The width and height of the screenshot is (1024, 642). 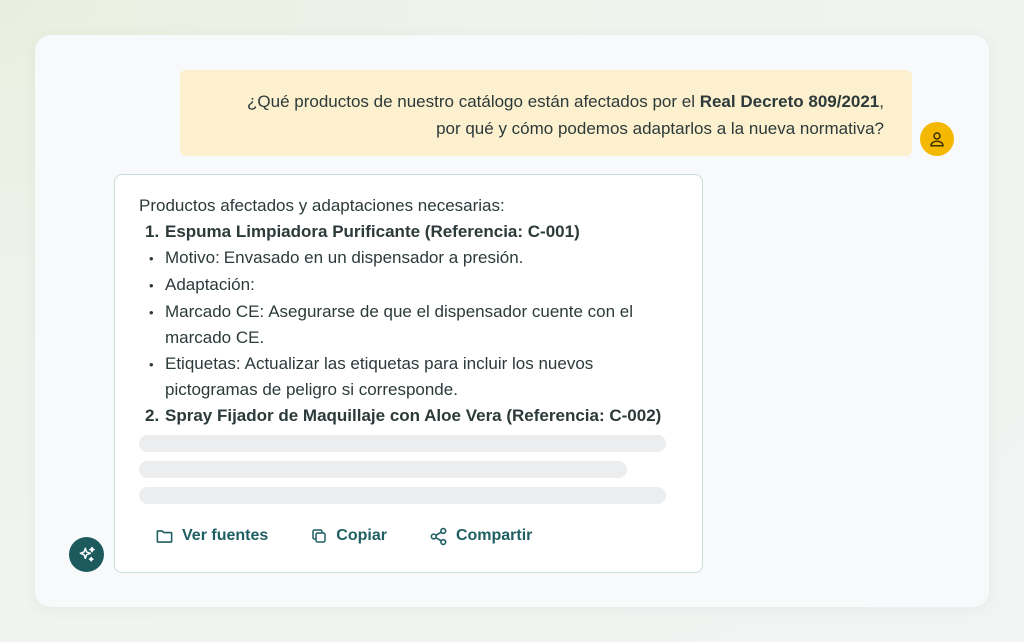 I want to click on answer-actions: Ver fuentes Copiar Compartir, so click(x=343, y=536).